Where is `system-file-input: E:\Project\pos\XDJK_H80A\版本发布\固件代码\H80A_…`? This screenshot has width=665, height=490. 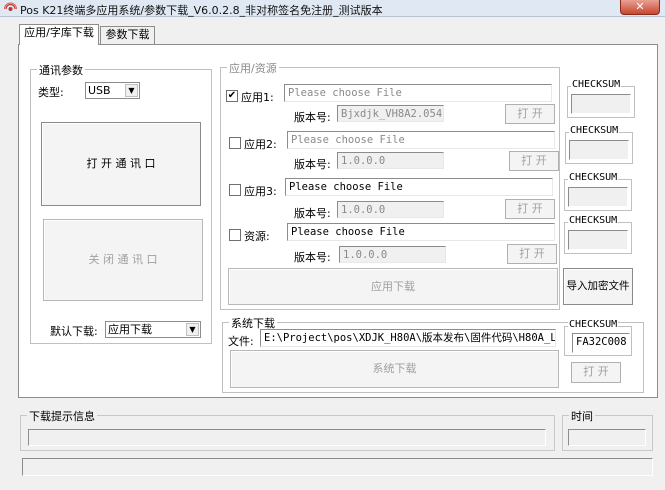
system-file-input: E:\Project\pos\XDJK_H80A\版本发布\固件代码\H80A_… is located at coordinates (408, 338).